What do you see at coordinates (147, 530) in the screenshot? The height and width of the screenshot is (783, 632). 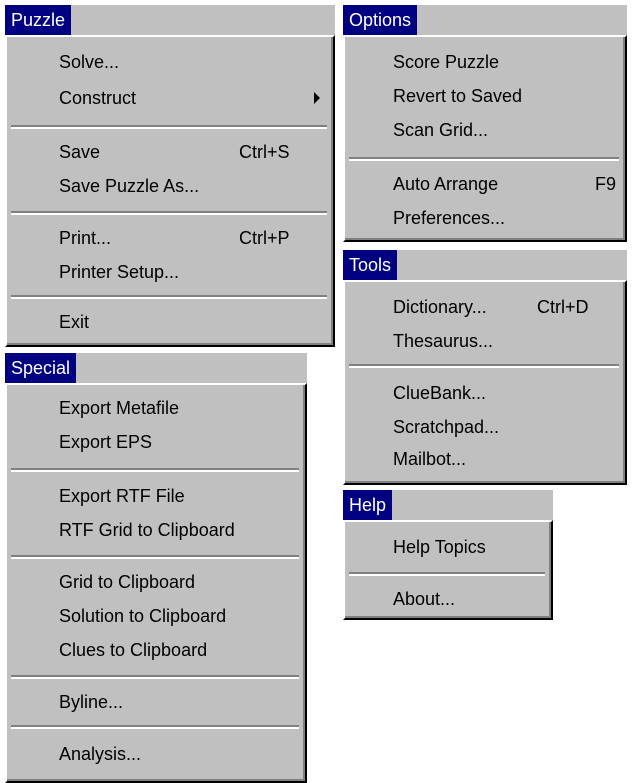 I see `menu-item-label: RTF Grid to Clipboard` at bounding box center [147, 530].